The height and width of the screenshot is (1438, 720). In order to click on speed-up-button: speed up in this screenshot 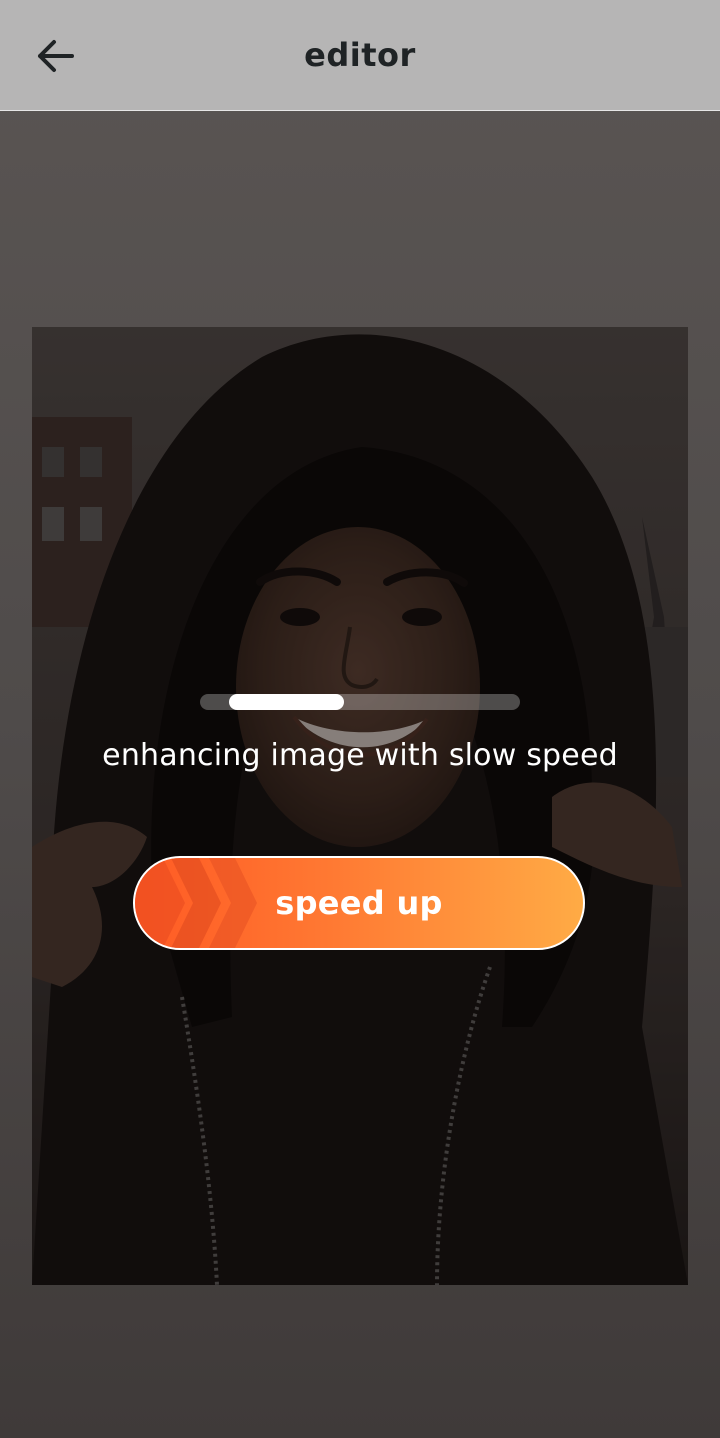, I will do `click(359, 903)`.